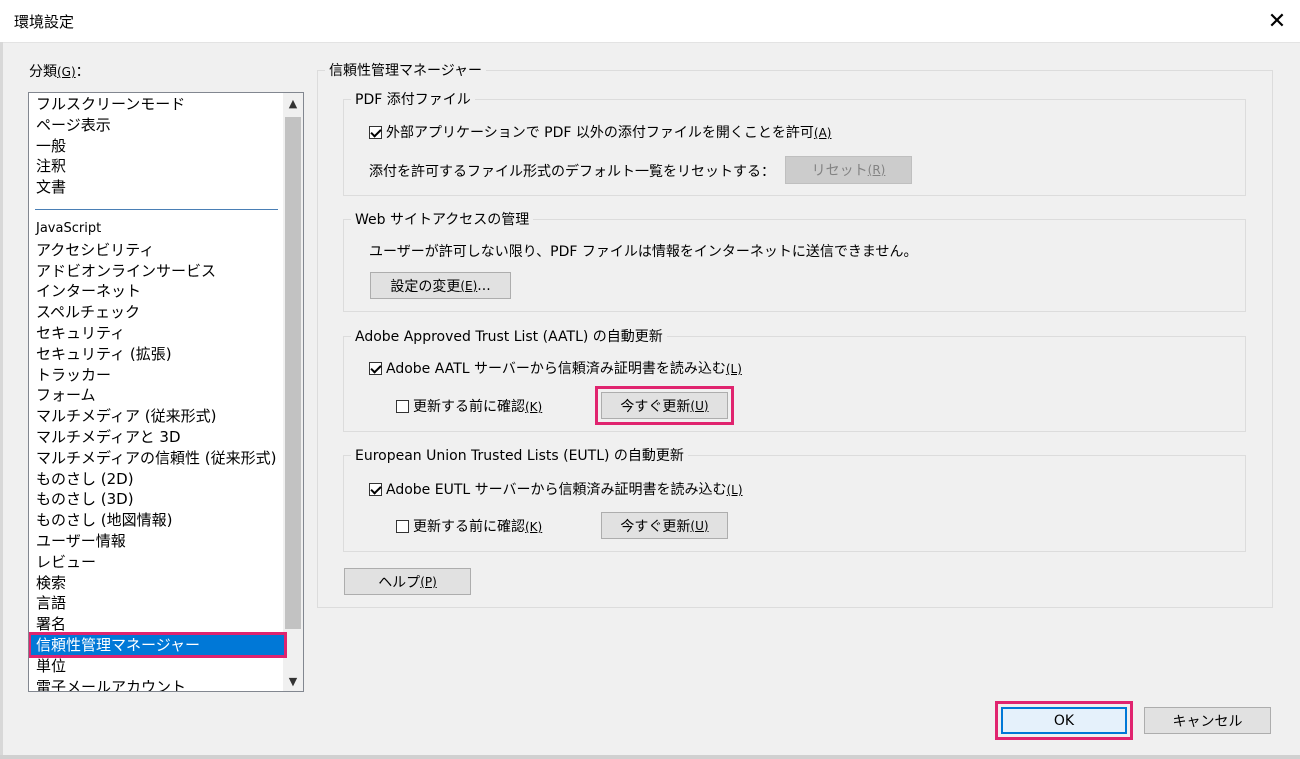 The width and height of the screenshot is (1300, 759). What do you see at coordinates (157, 104) in the screenshot?
I see `category-item: フルスクリーンモード` at bounding box center [157, 104].